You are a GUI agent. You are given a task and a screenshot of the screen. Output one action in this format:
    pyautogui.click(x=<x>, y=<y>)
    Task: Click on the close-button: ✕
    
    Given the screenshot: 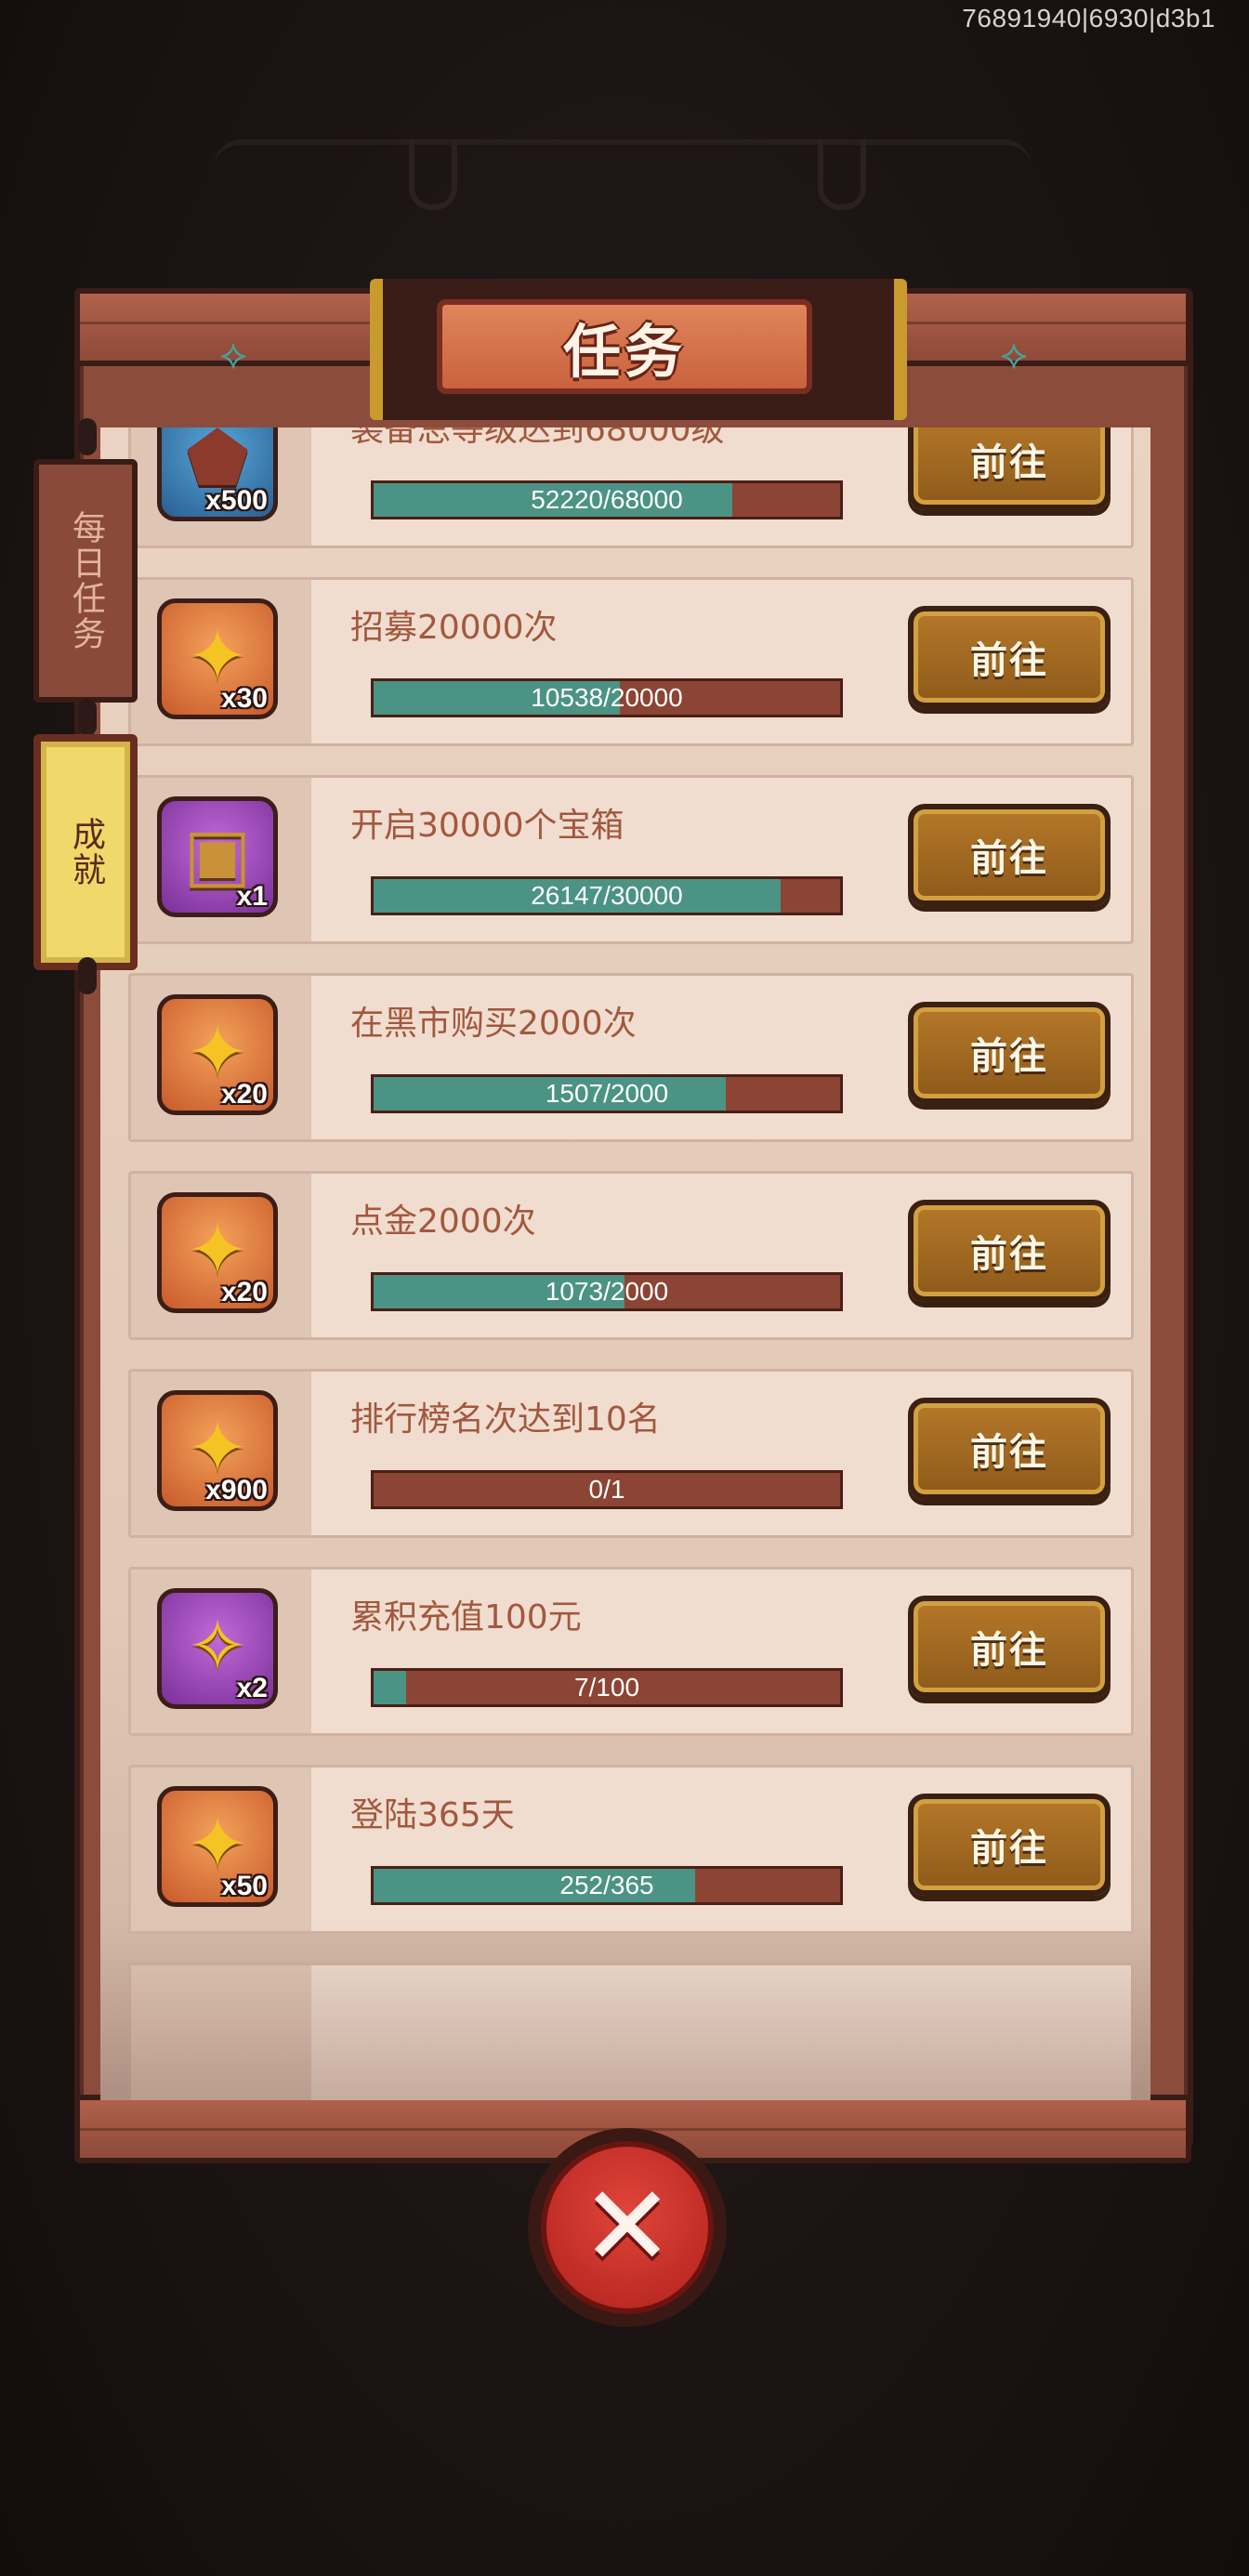 What is the action you would take?
    pyautogui.click(x=627, y=2227)
    